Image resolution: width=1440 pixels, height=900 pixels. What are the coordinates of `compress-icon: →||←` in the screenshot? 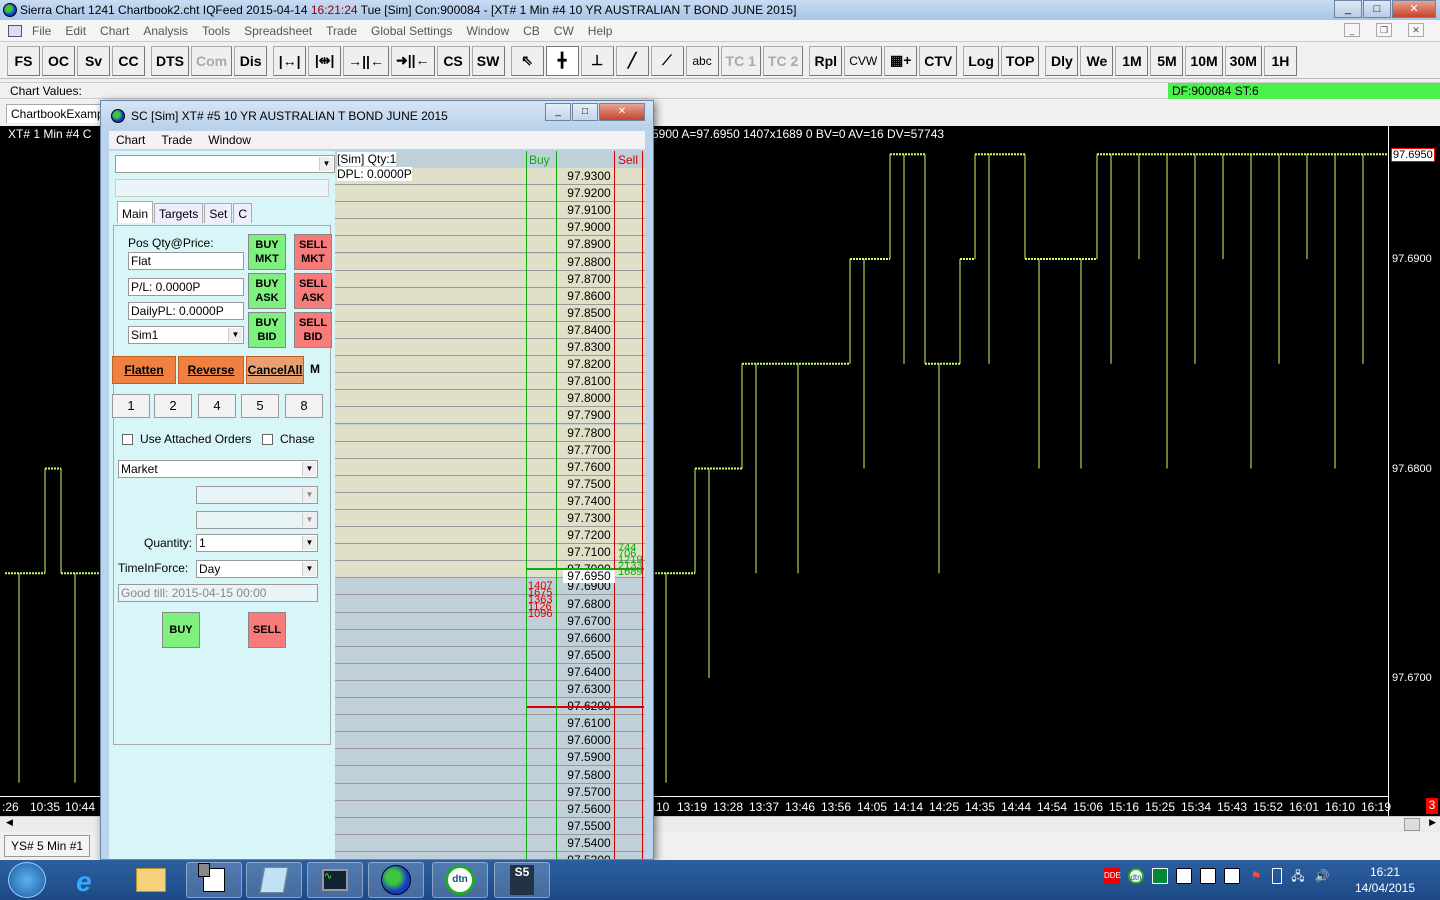 It's located at (366, 60).